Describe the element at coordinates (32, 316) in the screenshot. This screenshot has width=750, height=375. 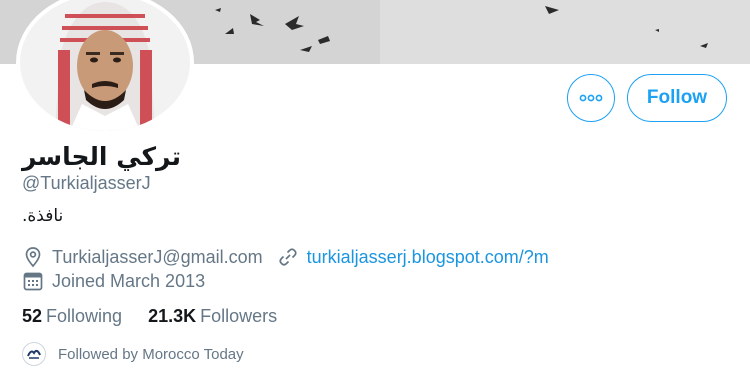
I see `following-count: 52` at that location.